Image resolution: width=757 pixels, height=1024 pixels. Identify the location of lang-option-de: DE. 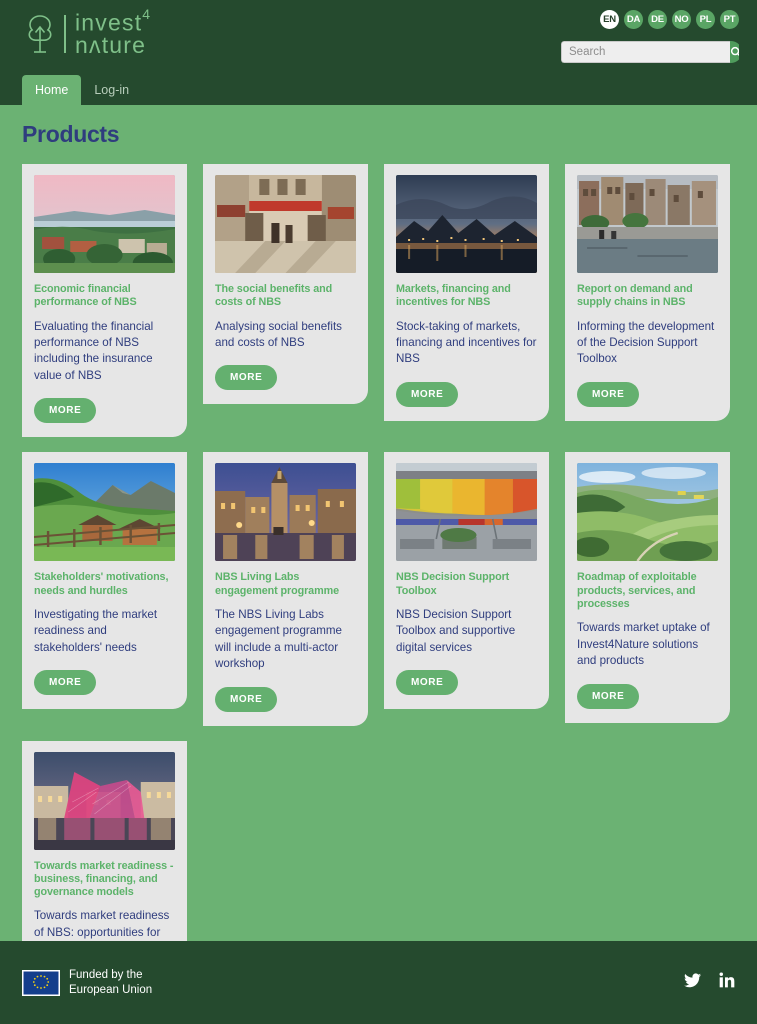
(657, 19).